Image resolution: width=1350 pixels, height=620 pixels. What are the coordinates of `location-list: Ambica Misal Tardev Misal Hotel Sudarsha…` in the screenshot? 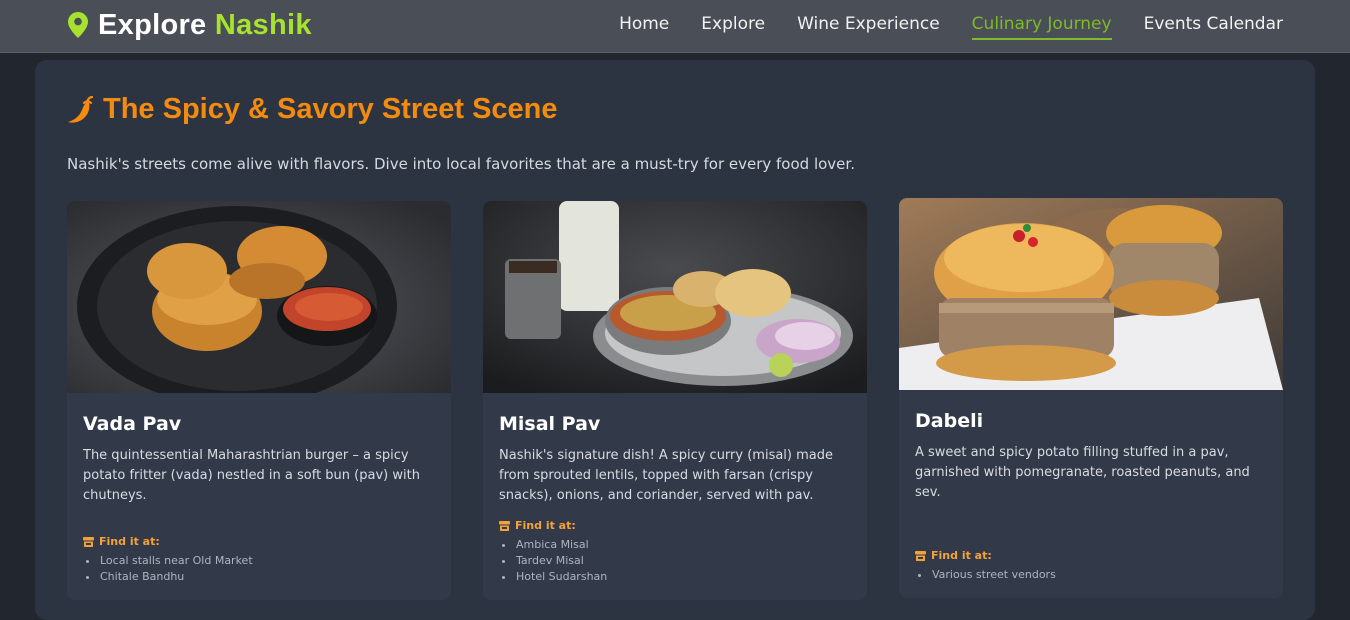 It's located at (553, 561).